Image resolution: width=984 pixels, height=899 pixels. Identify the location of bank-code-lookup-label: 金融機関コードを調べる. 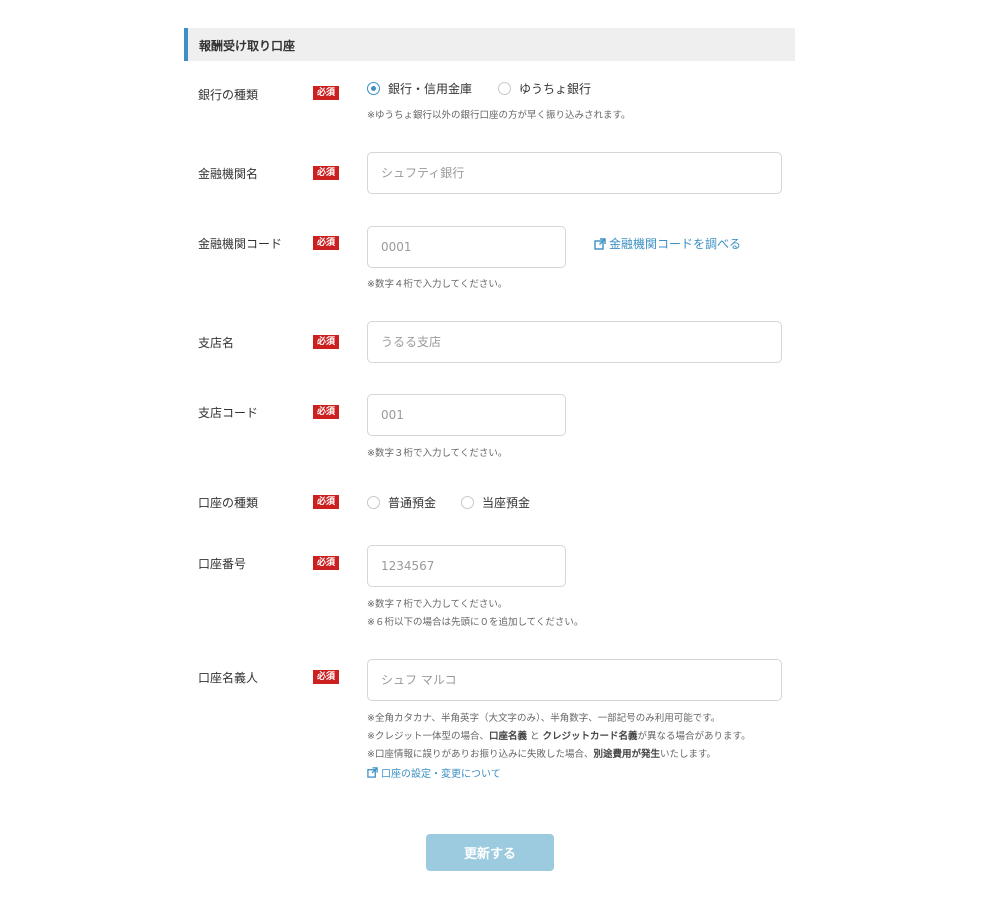
(675, 244).